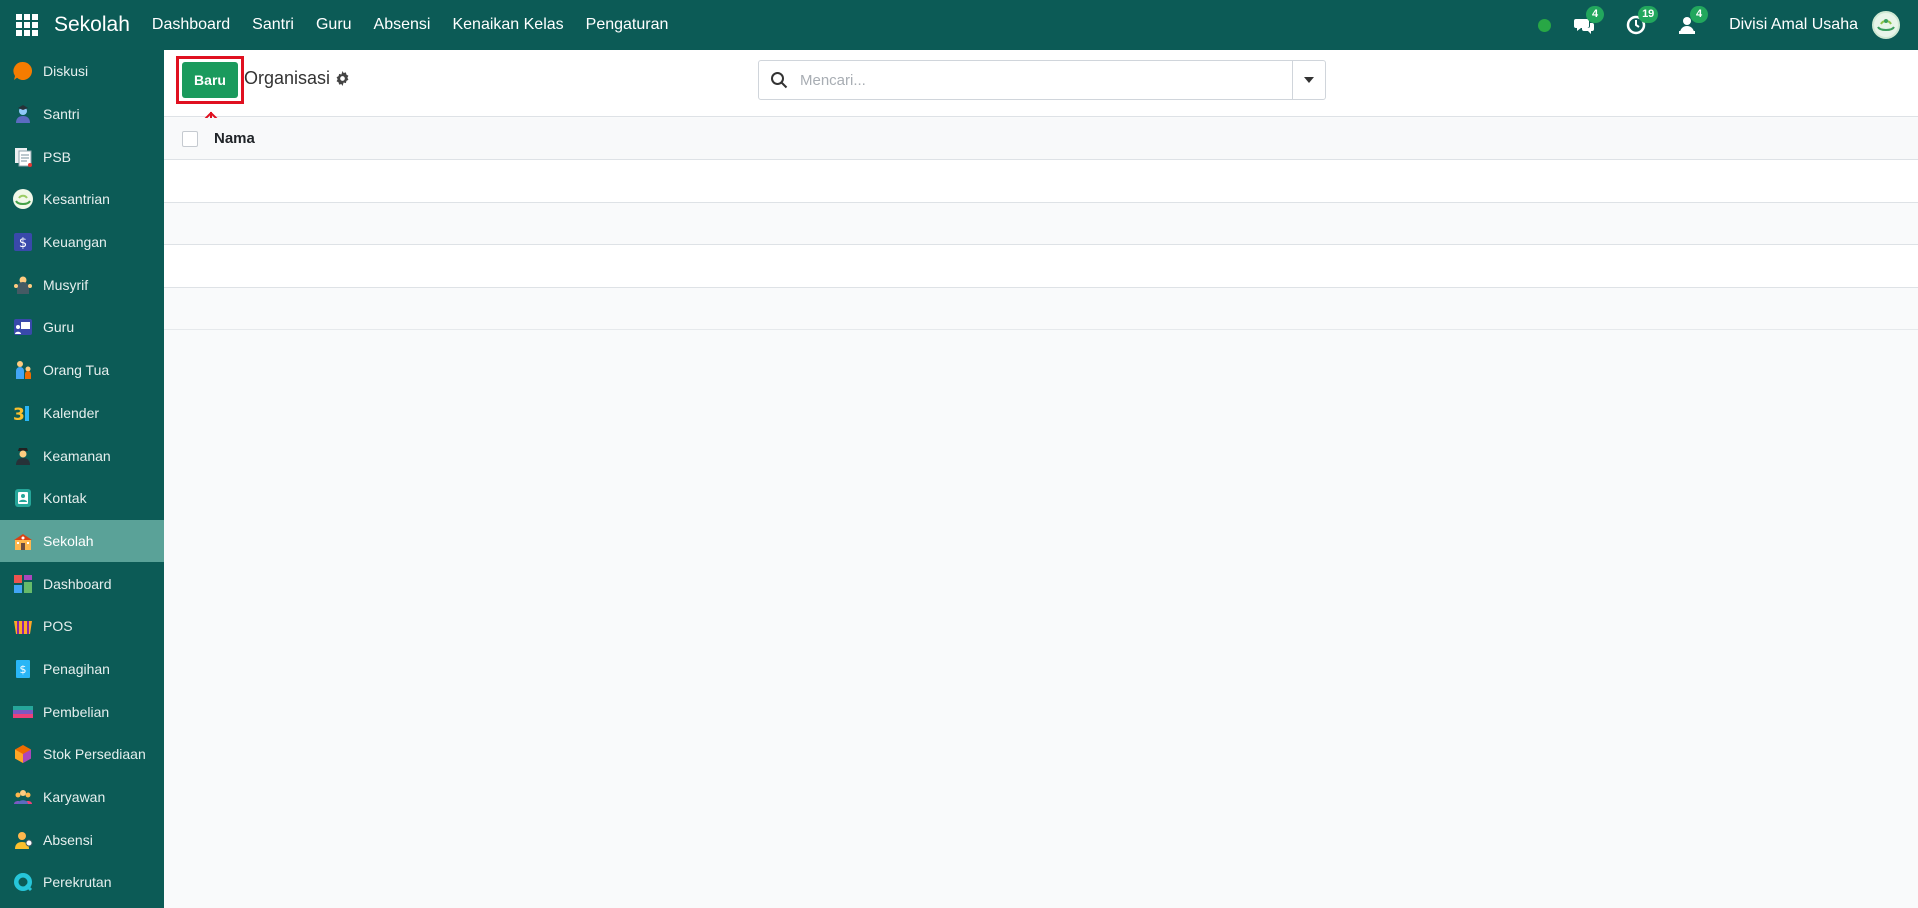 The width and height of the screenshot is (1918, 908). I want to click on pos-store-icon, so click(23, 626).